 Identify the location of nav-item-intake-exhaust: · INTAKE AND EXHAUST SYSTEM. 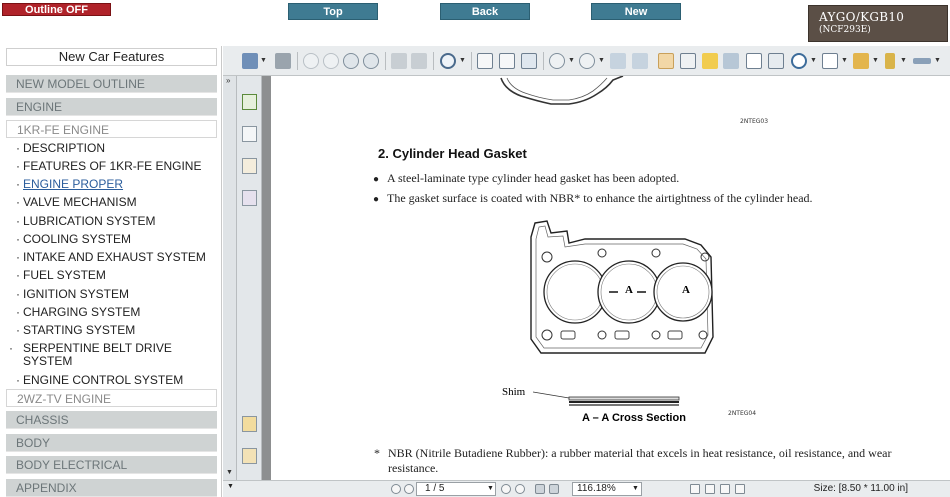
(114, 257).